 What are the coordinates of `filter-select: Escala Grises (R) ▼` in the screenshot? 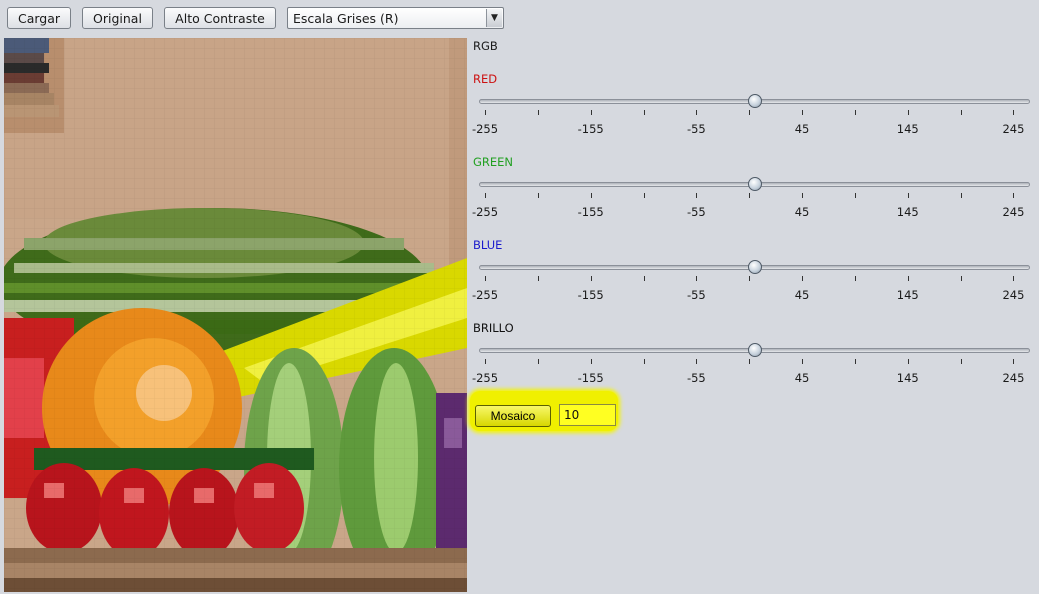 It's located at (395, 18).